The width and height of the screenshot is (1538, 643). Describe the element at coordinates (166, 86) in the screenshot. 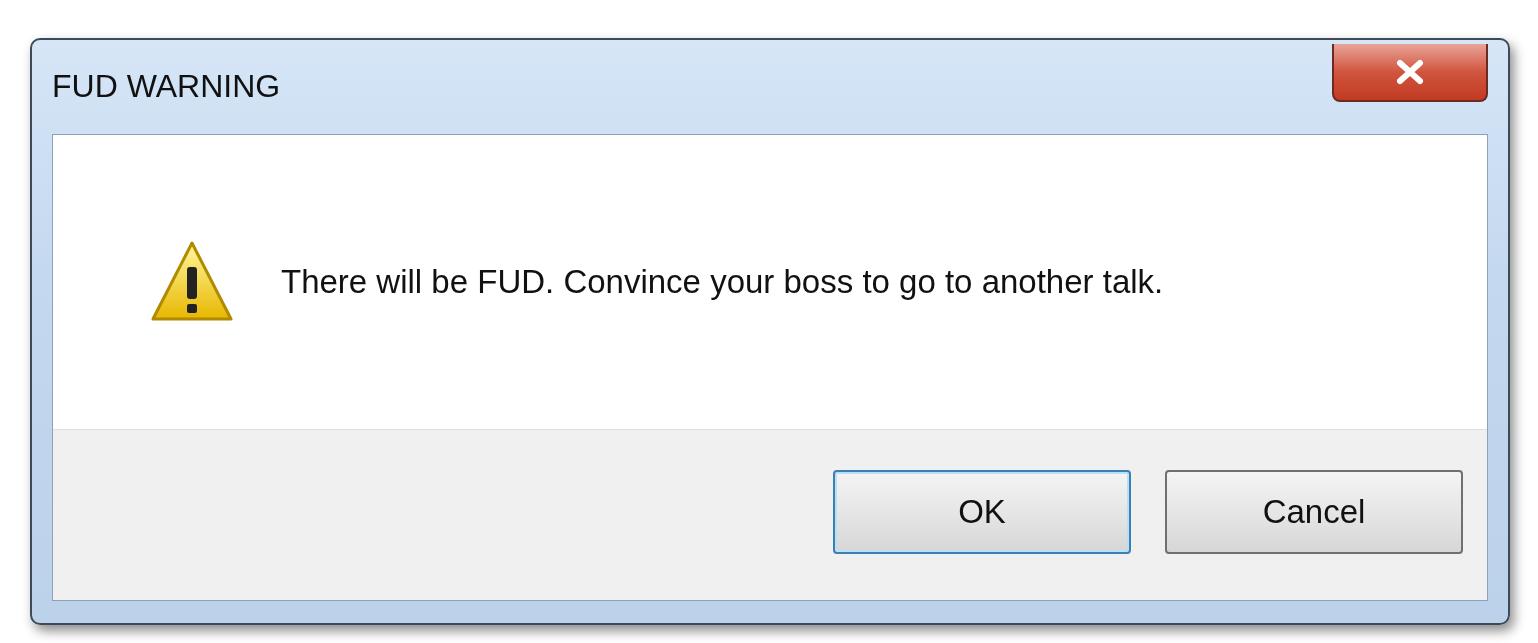

I see `window-title: FUD WARNING` at that location.